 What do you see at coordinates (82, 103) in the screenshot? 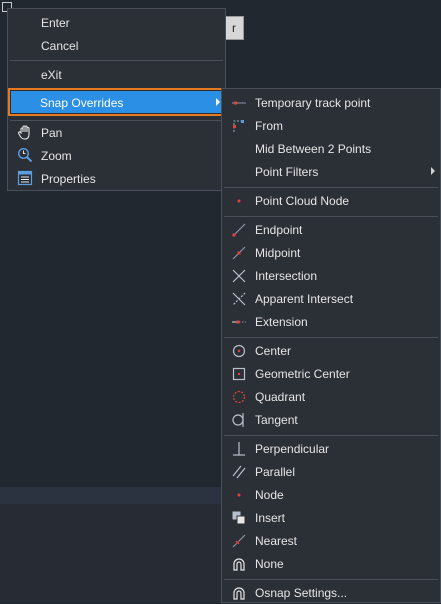
I see `snap-overrides-label: Snap Overrides` at bounding box center [82, 103].